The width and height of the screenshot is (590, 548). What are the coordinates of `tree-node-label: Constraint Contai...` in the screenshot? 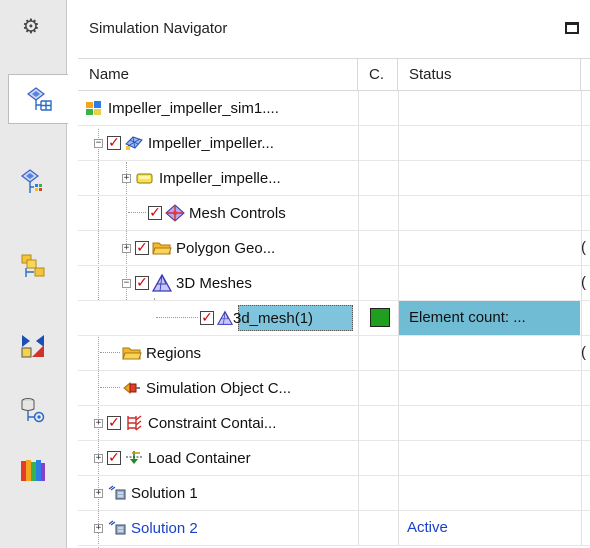 It's located at (212, 423).